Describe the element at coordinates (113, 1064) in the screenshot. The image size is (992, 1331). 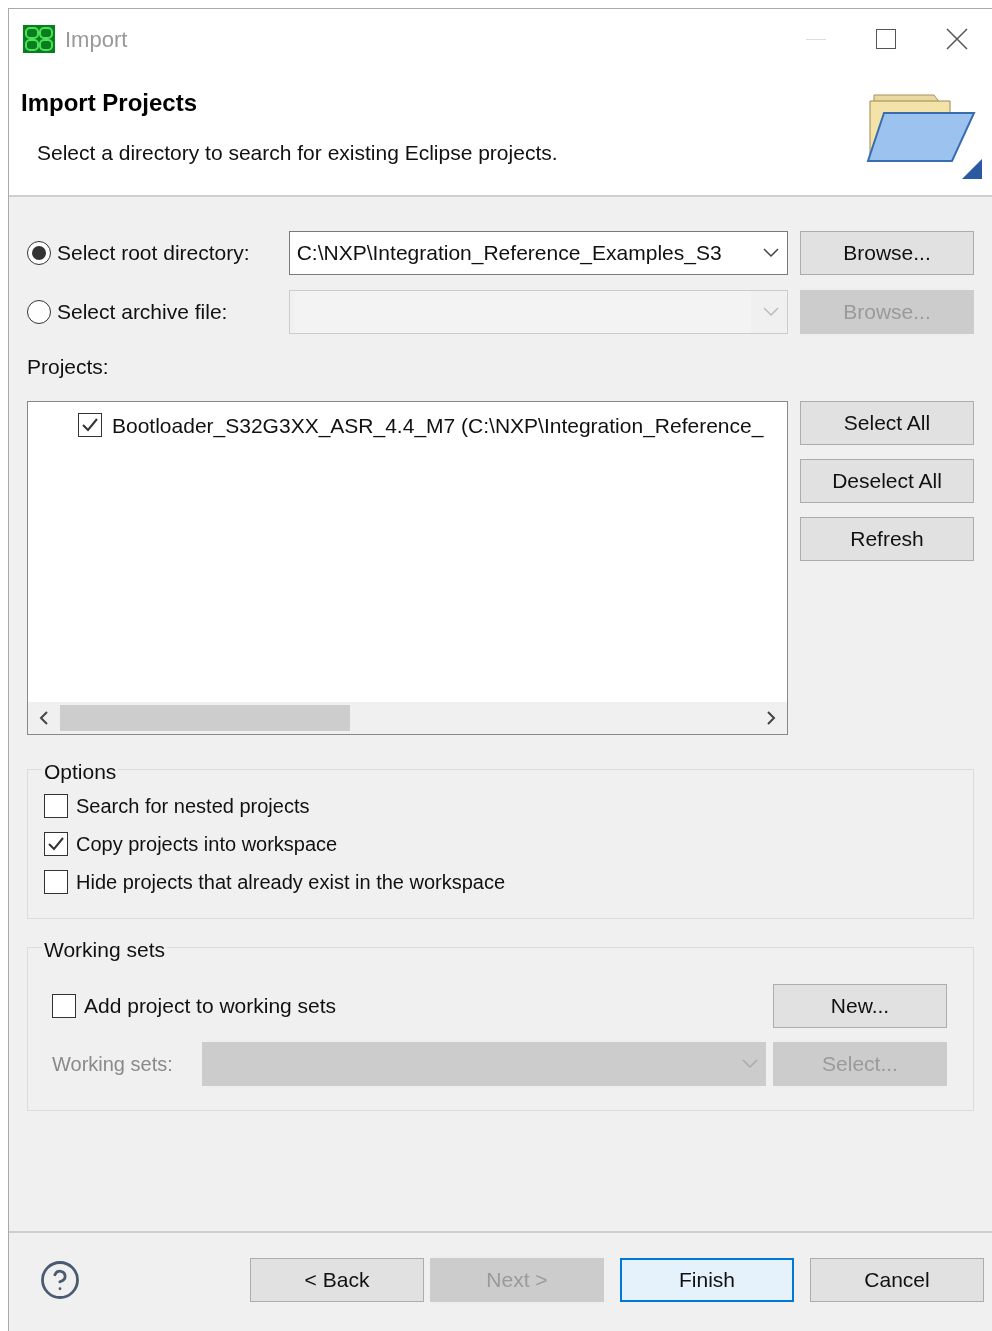
I see `field-label: Working sets:` at that location.